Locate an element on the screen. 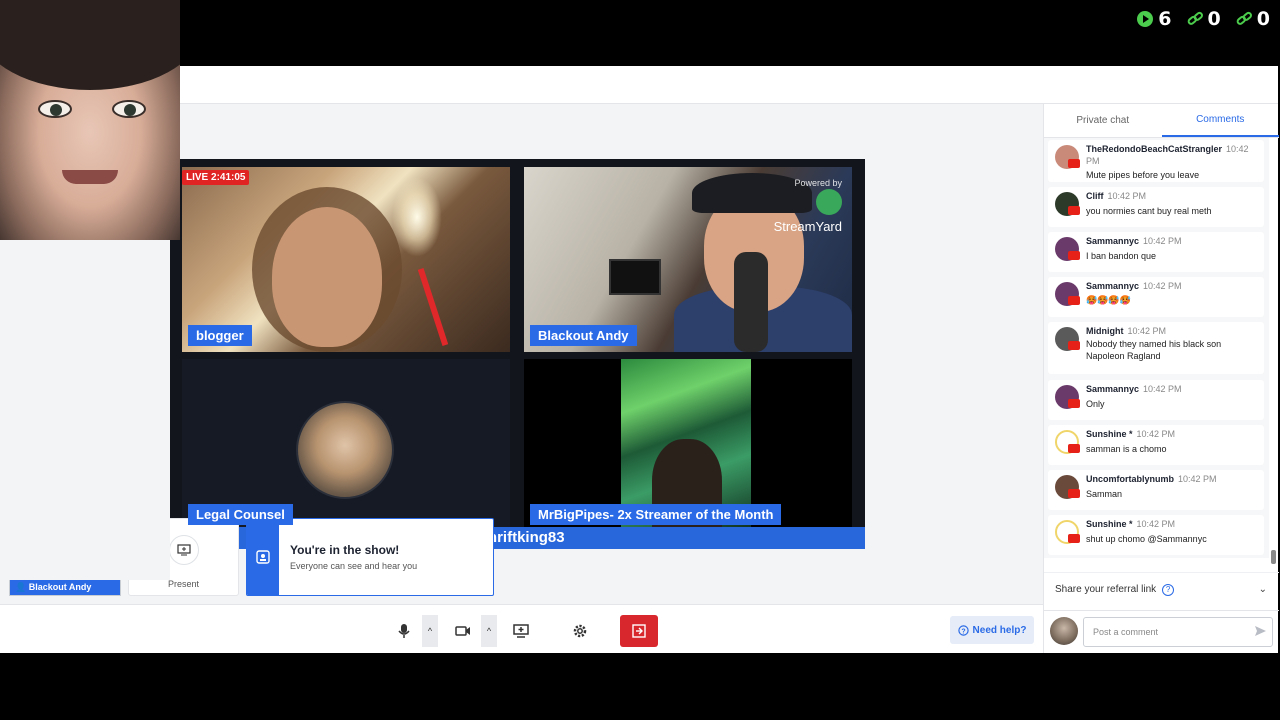  bottom-black-bar is located at coordinates (640, 686).